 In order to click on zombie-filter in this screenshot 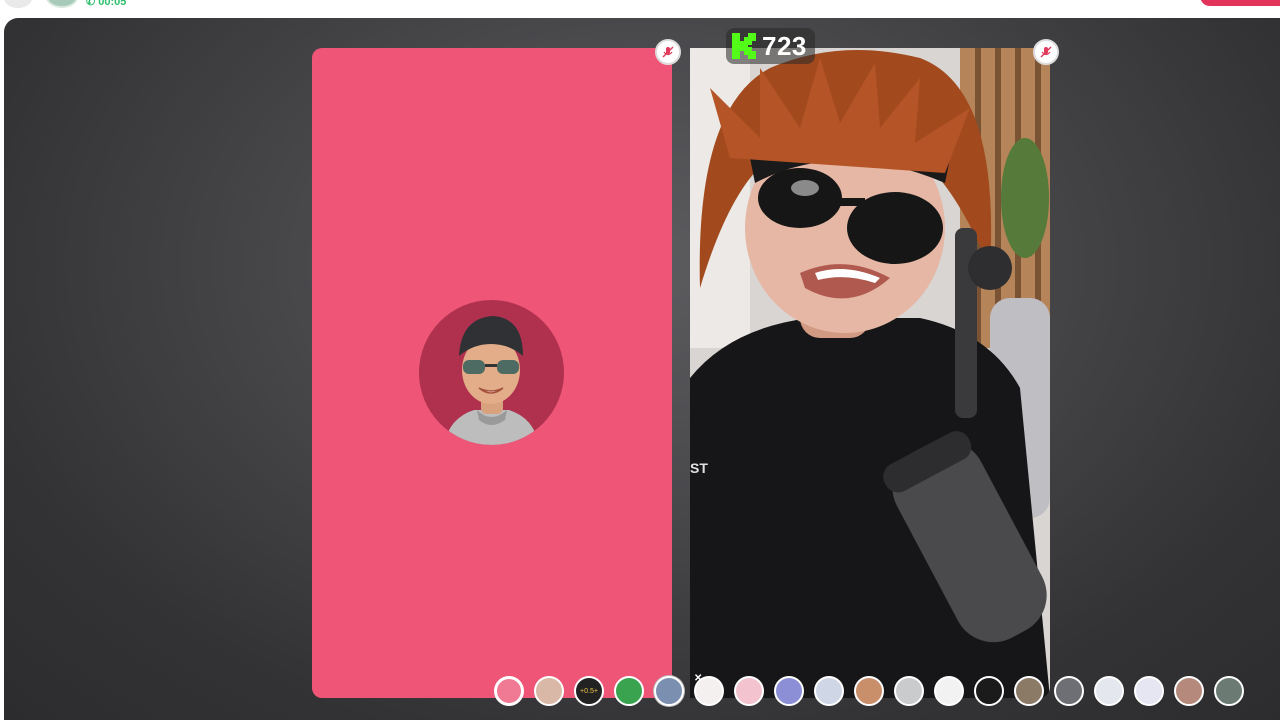, I will do `click(1229, 691)`.